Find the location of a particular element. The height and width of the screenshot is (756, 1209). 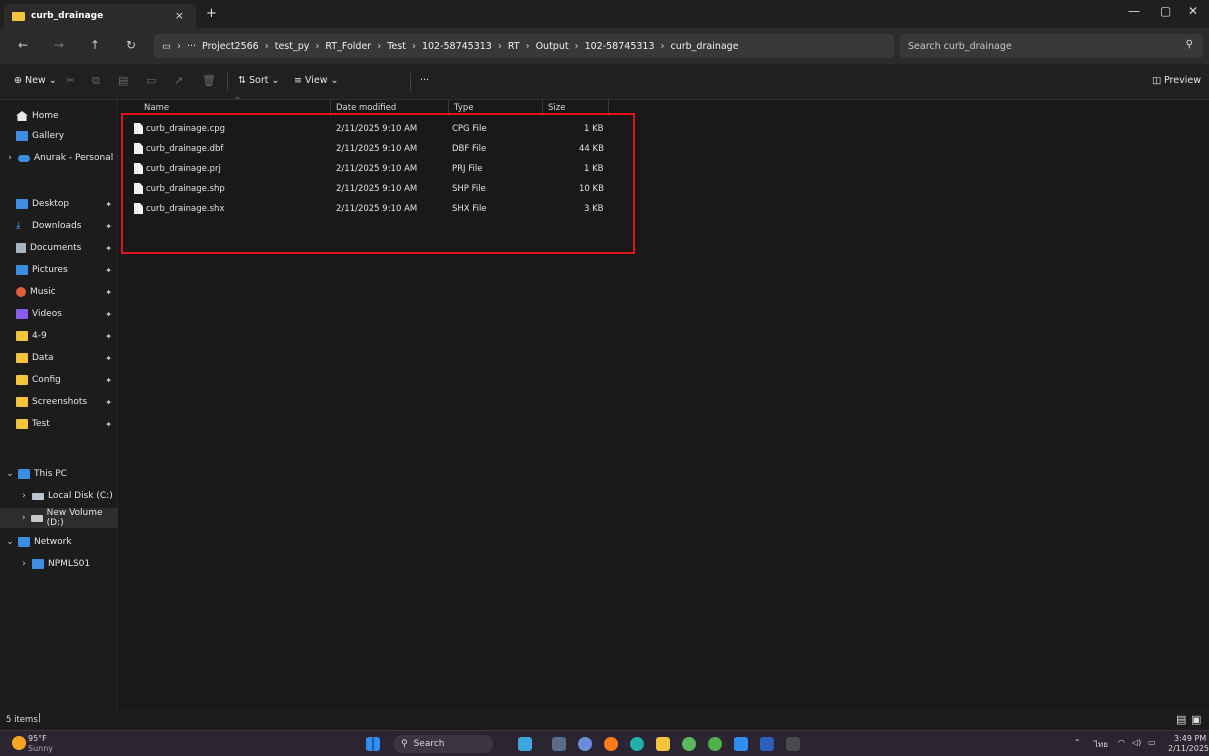

column-header-date: Date modified is located at coordinates (366, 108).